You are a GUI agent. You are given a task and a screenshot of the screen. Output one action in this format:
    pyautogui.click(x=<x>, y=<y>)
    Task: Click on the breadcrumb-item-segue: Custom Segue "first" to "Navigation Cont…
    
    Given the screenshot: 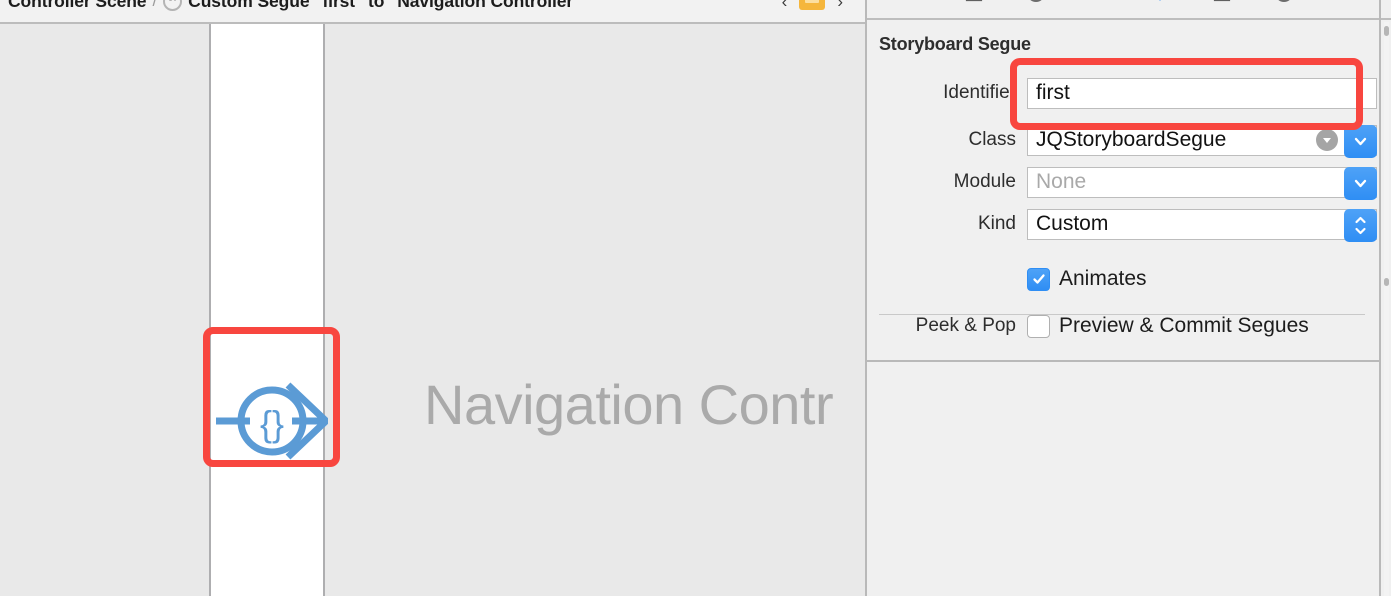 What is the action you would take?
    pyautogui.click(x=384, y=6)
    